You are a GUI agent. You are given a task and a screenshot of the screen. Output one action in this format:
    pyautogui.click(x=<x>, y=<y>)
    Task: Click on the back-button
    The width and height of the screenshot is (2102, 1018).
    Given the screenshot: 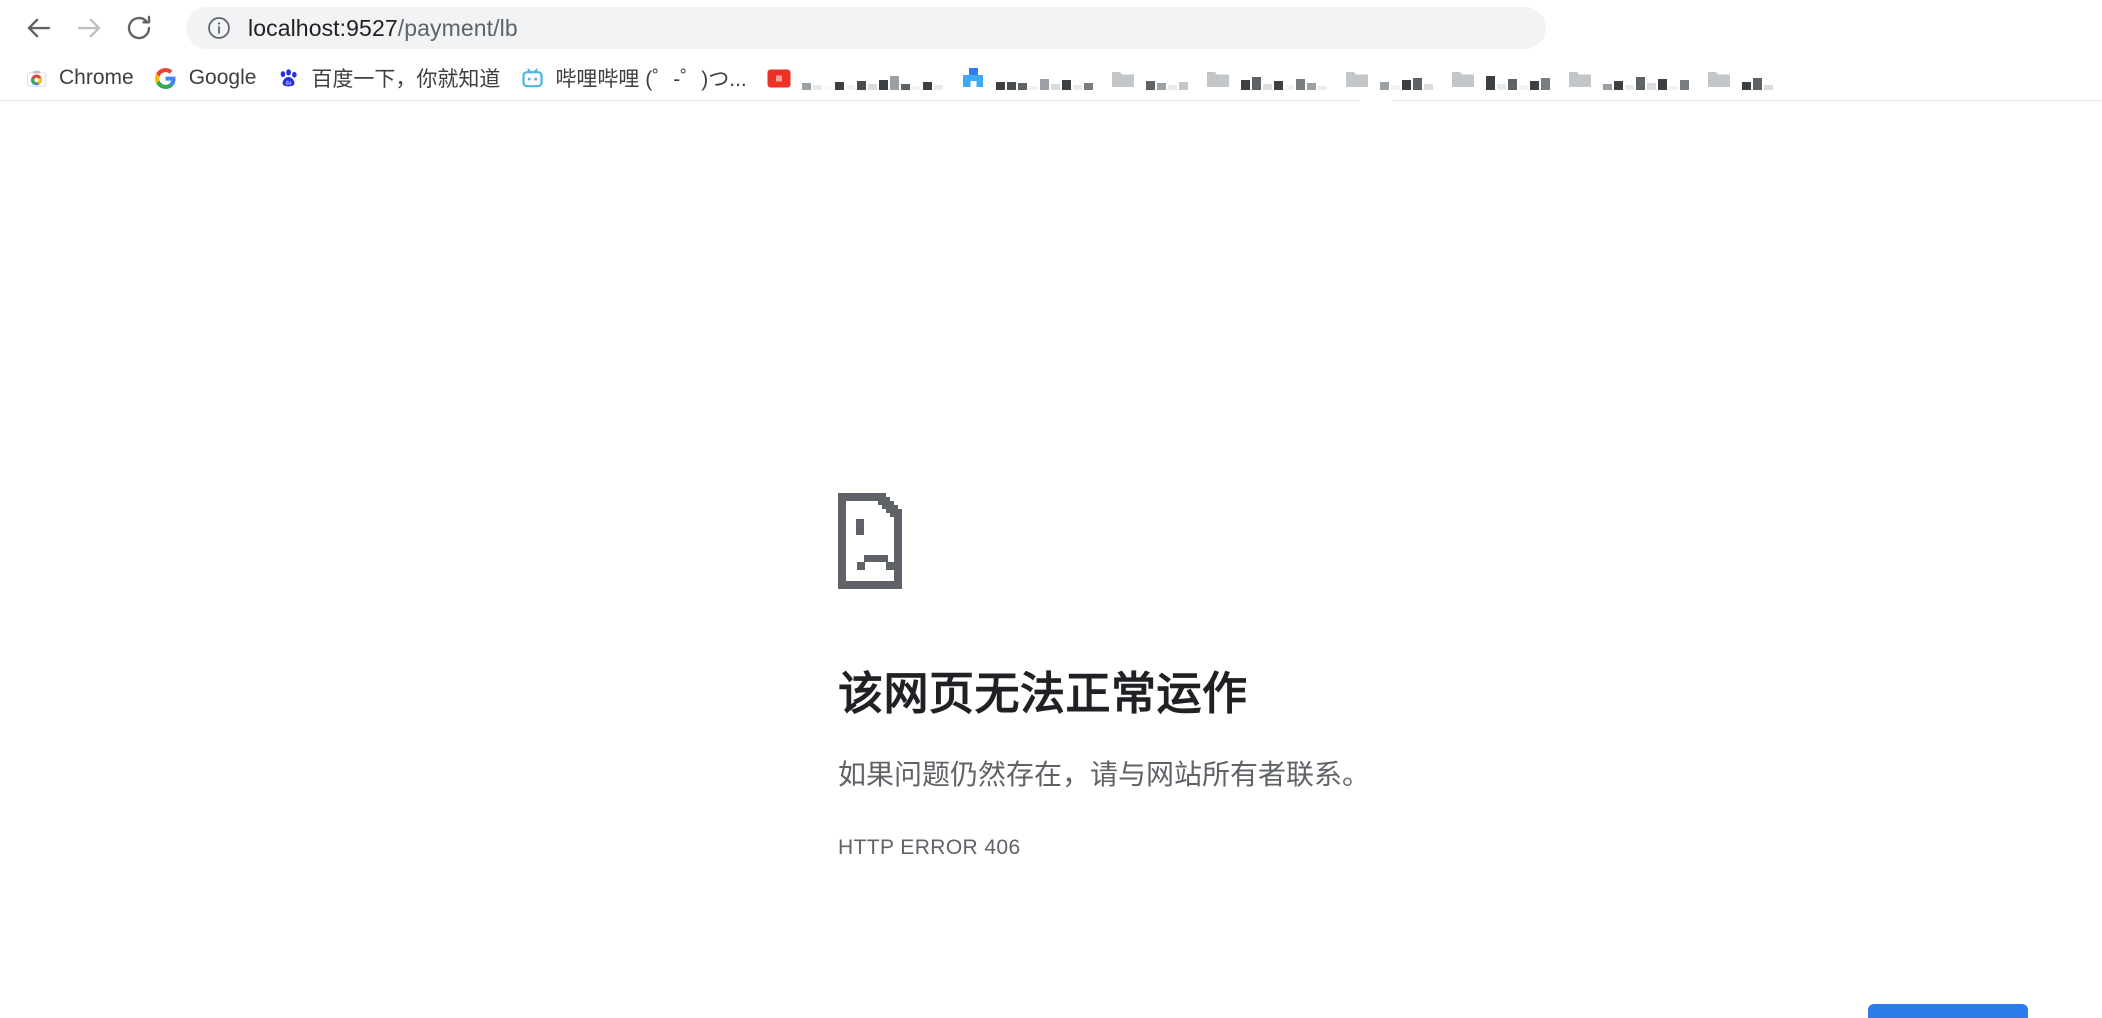 What is the action you would take?
    pyautogui.click(x=39, y=28)
    